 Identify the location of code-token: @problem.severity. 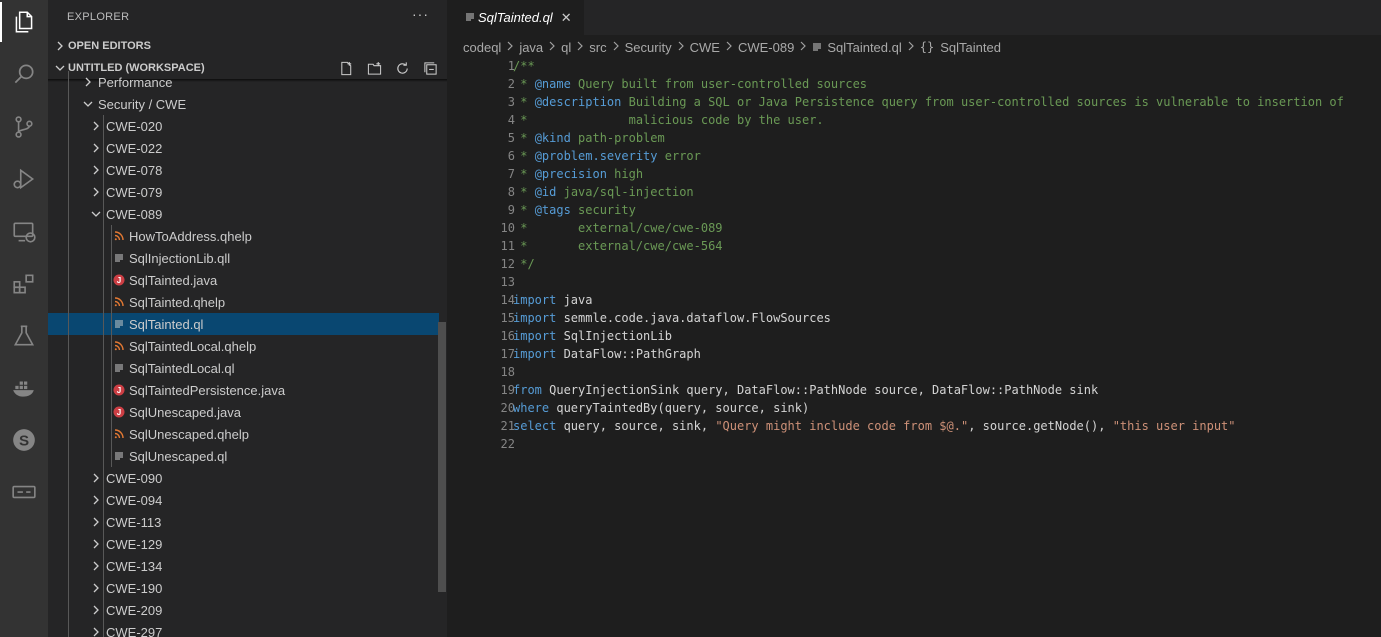
(596, 156).